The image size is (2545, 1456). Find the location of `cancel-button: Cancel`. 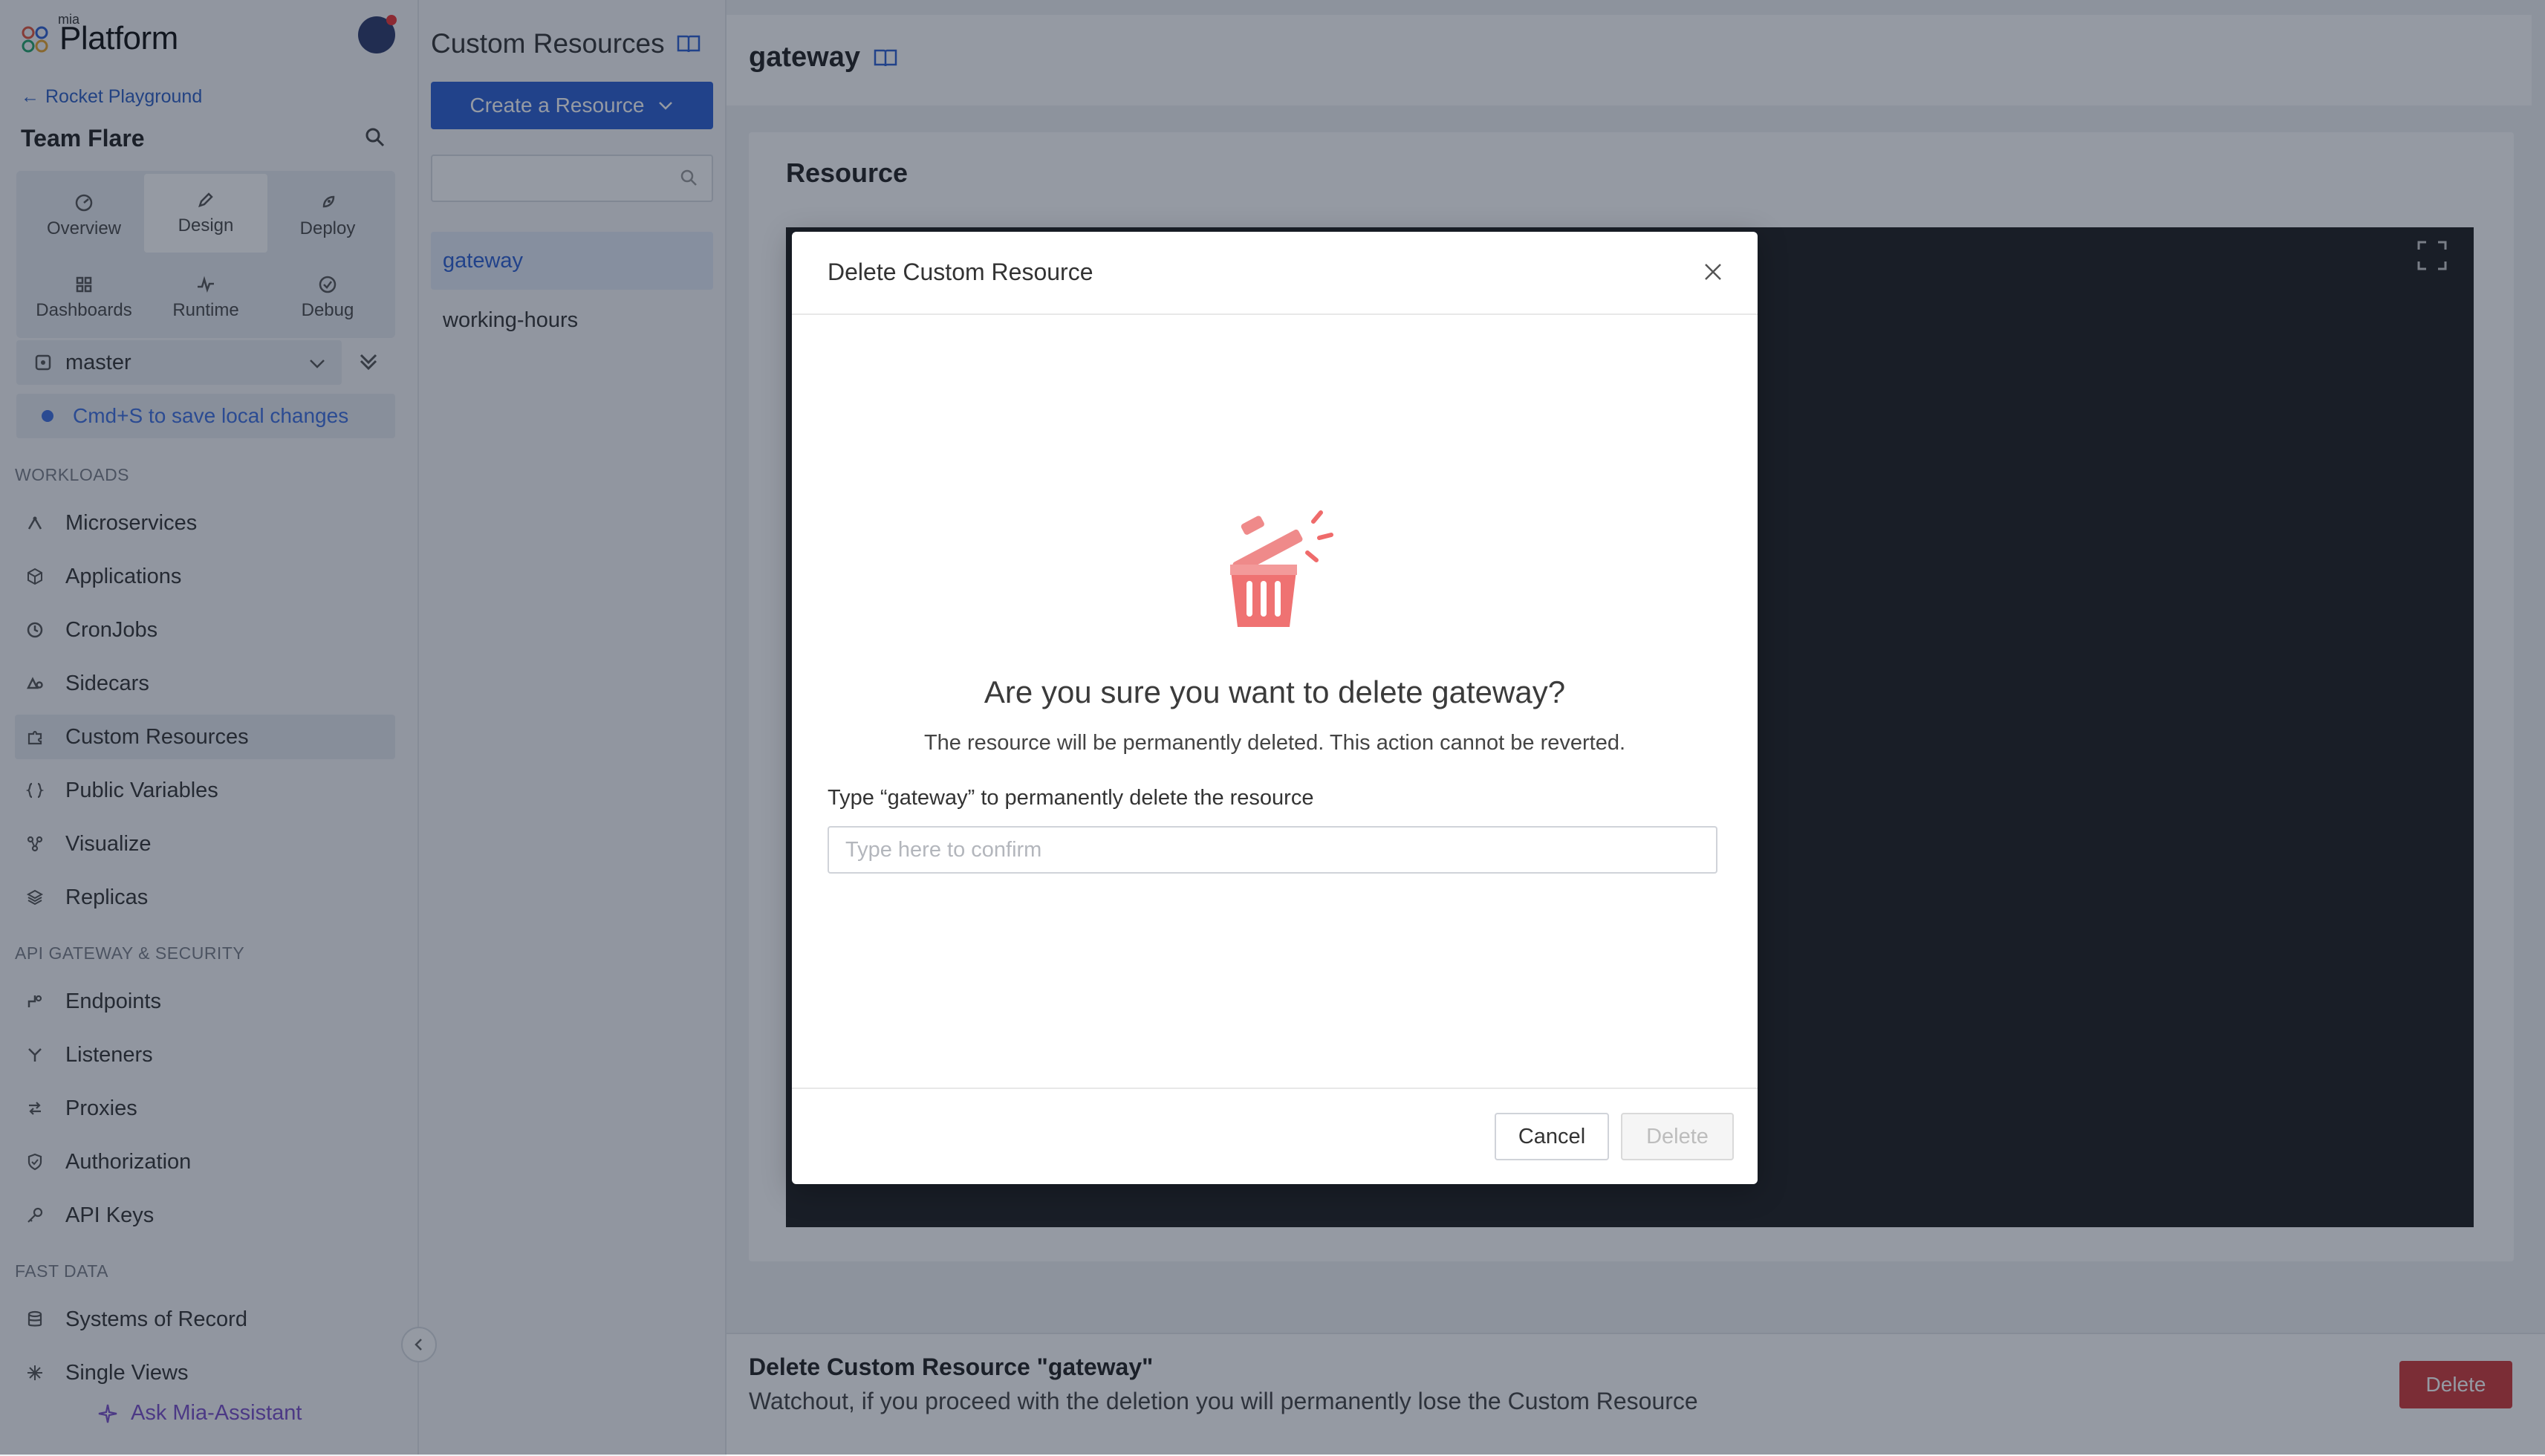

cancel-button: Cancel is located at coordinates (1552, 1136).